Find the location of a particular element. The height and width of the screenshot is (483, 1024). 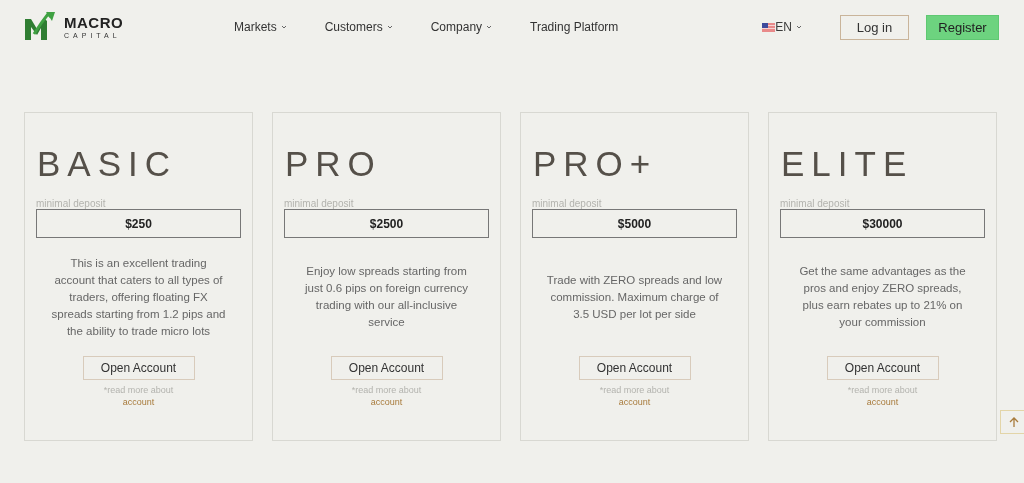

nav-link: Trading Platform is located at coordinates (574, 27).